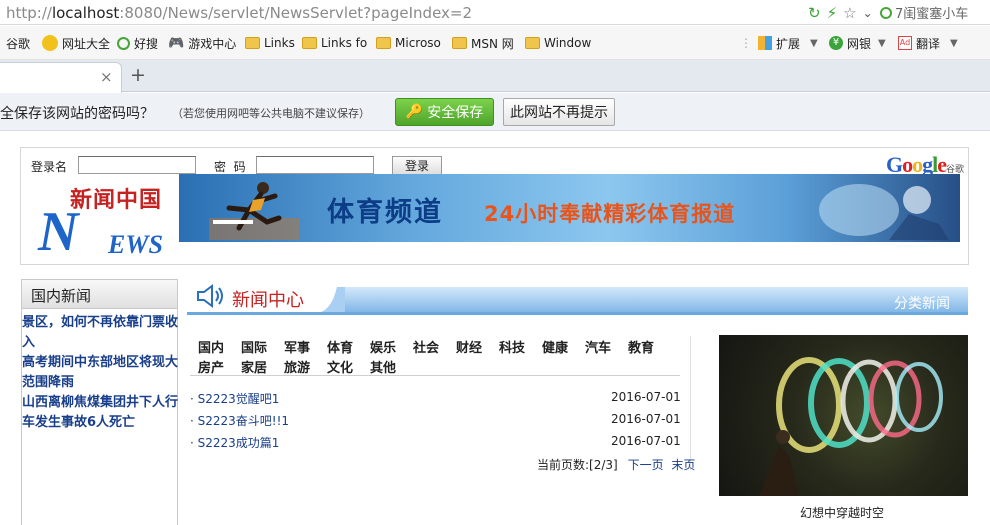 The width and height of the screenshot is (990, 525). What do you see at coordinates (146, 43) in the screenshot?
I see `bookmark-label: 好搜` at bounding box center [146, 43].